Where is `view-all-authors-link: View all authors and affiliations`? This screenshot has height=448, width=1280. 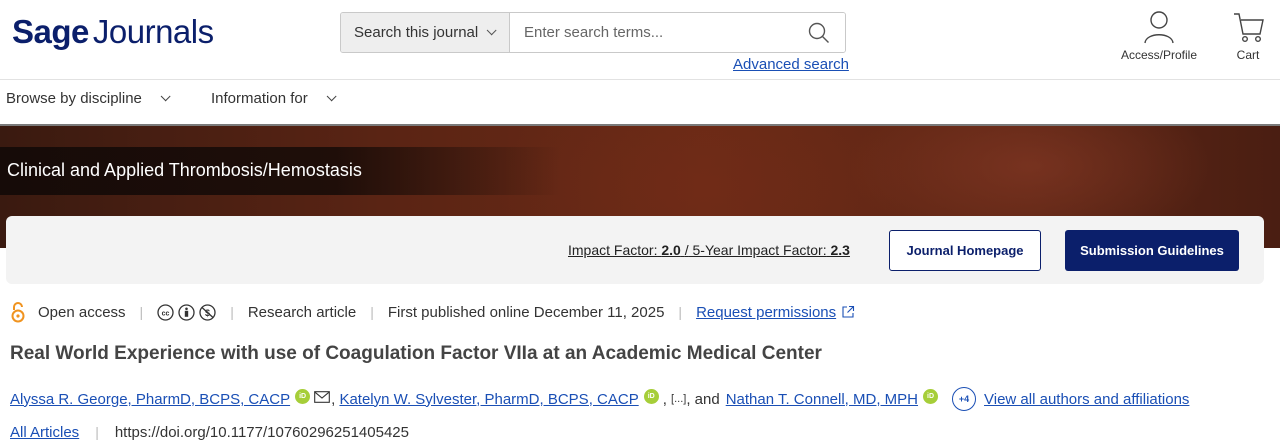
view-all-authors-link: View all authors and affiliations is located at coordinates (1086, 399).